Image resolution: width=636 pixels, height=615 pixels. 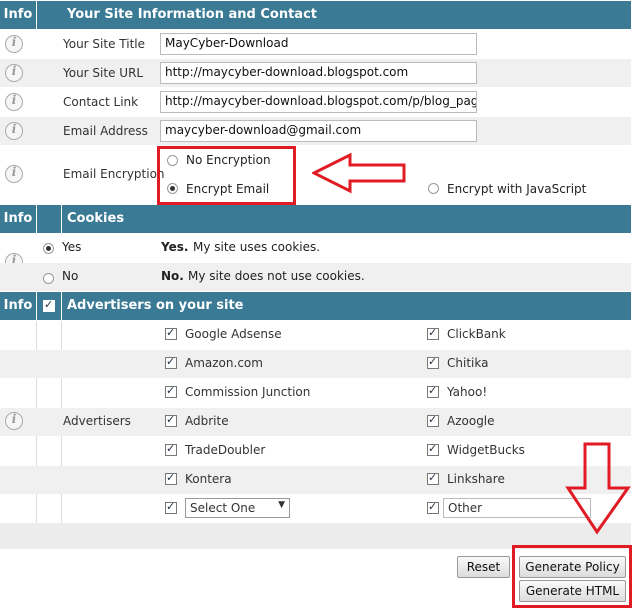 I want to click on custom-advertiser-checkbox, so click(x=171, y=507).